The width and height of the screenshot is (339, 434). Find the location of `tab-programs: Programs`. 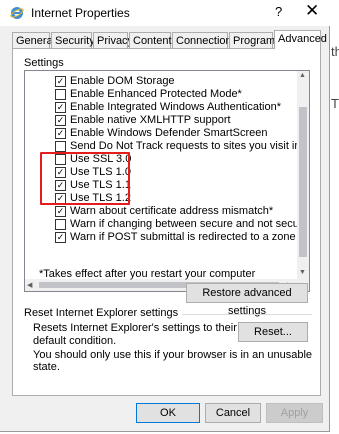

tab-programs: Programs is located at coordinates (255, 40).